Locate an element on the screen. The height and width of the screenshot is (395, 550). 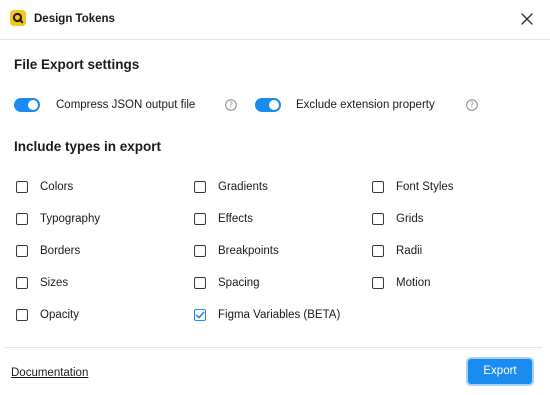
close-icon is located at coordinates (527, 19).